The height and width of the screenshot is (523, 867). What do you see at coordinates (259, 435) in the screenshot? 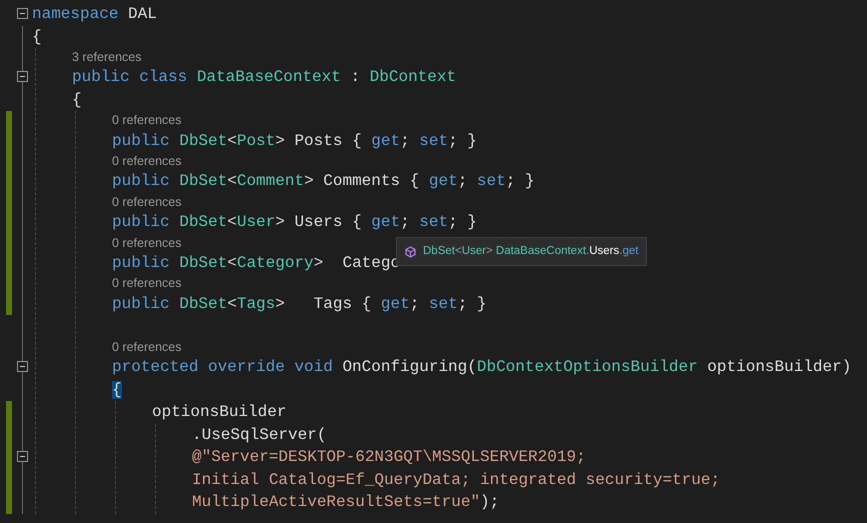
I see `code-line: .UseSqlServer(` at bounding box center [259, 435].